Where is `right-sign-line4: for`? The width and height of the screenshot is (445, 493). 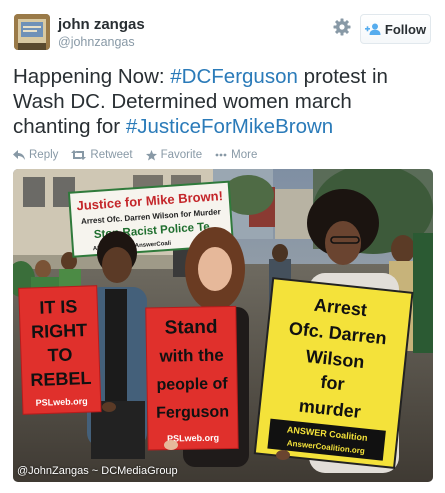 right-sign-line4: for is located at coordinates (333, 383).